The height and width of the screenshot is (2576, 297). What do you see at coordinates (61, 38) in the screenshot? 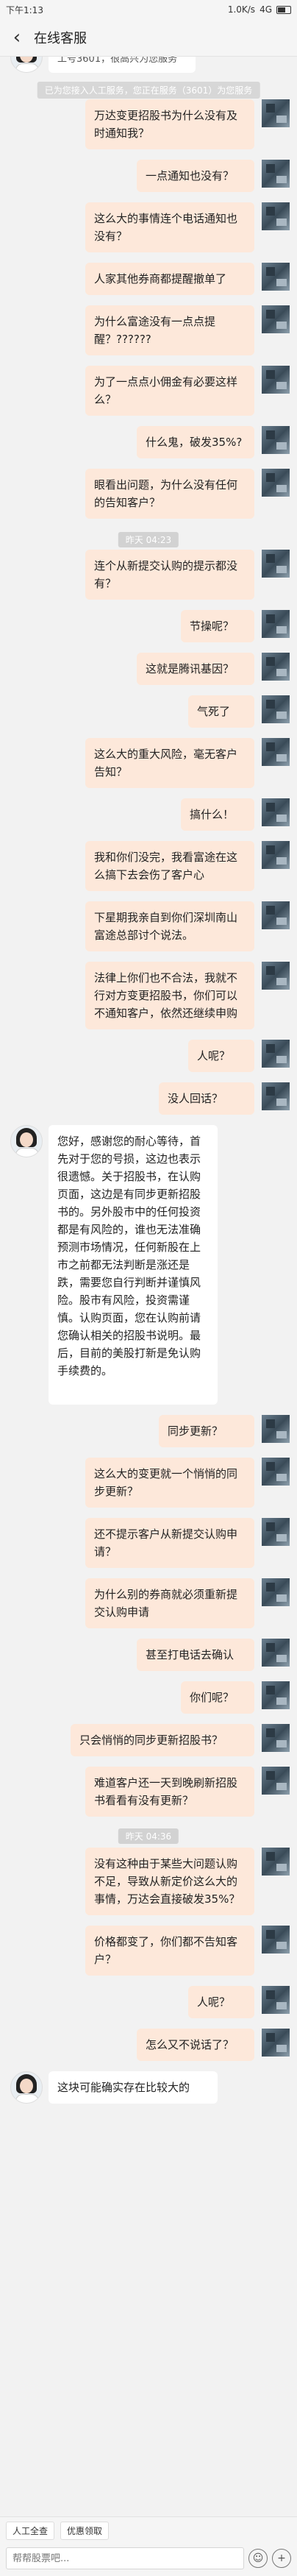
I see `page-title: 在线客服` at bounding box center [61, 38].